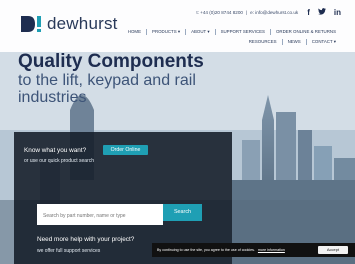  I want to click on email-link: e: info@dewhurst.co.uk, so click(274, 12).